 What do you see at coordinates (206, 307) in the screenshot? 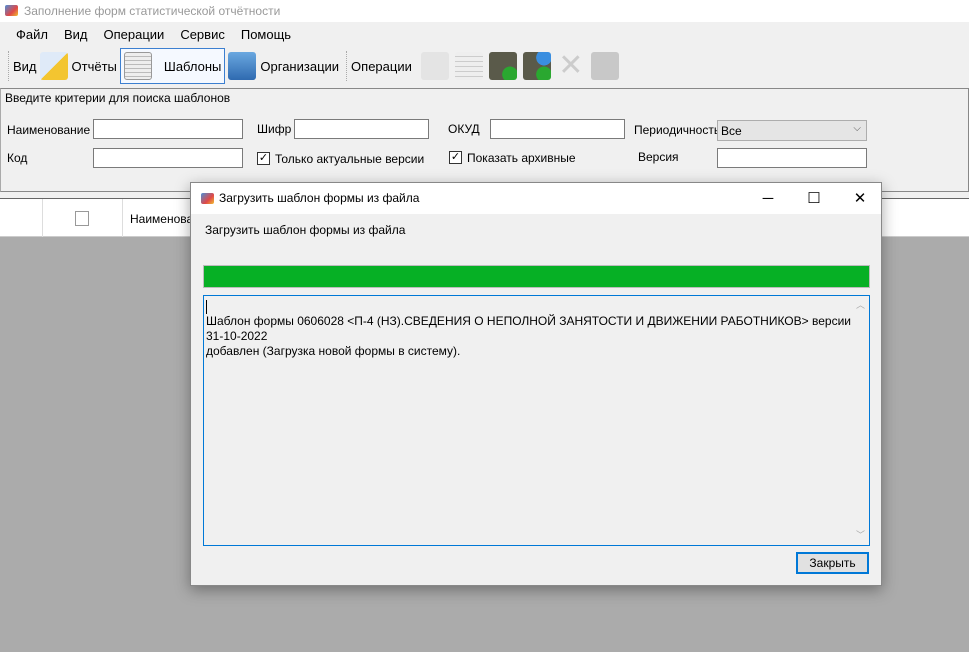
I see `text-caret` at bounding box center [206, 307].